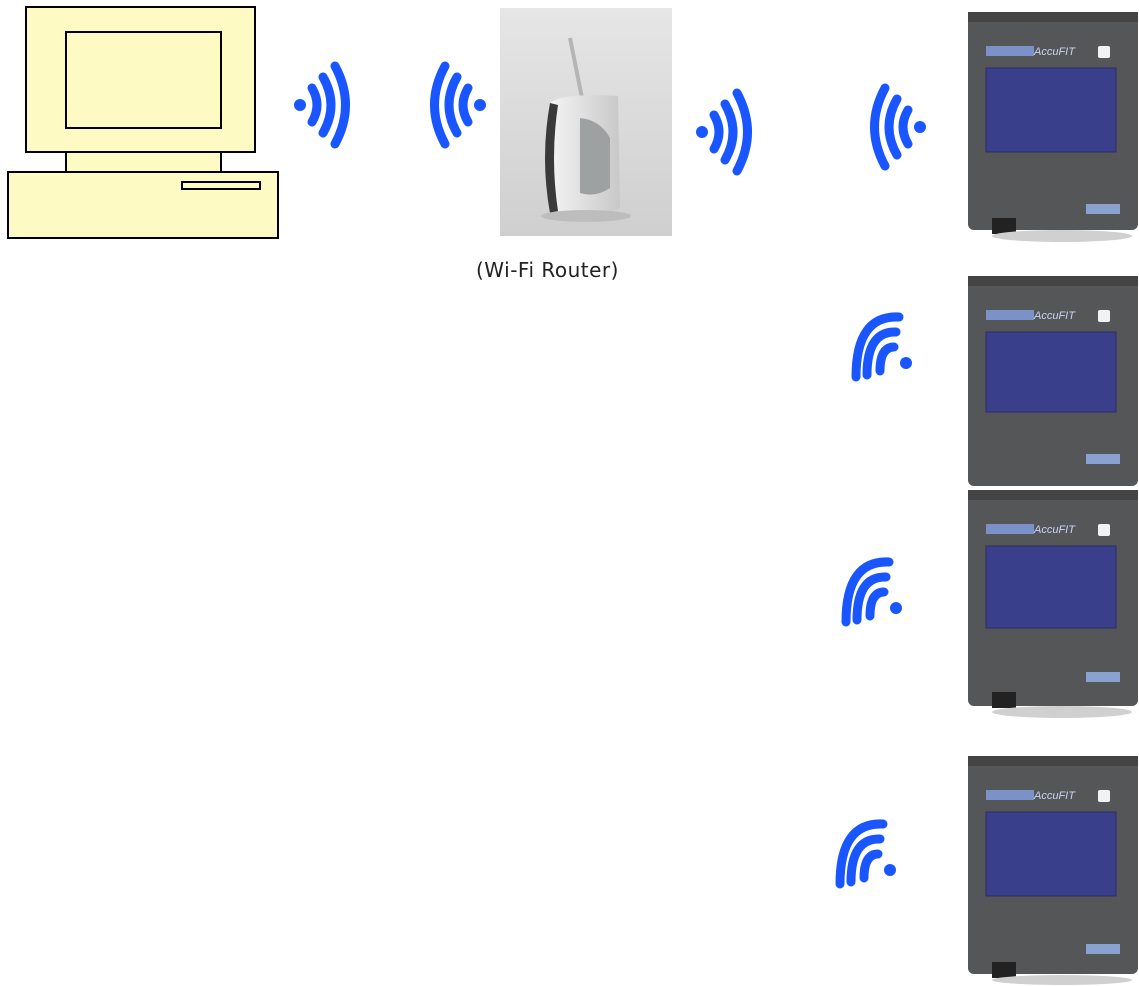 The image size is (1139, 986). I want to click on wifi-router-image, so click(586, 122).